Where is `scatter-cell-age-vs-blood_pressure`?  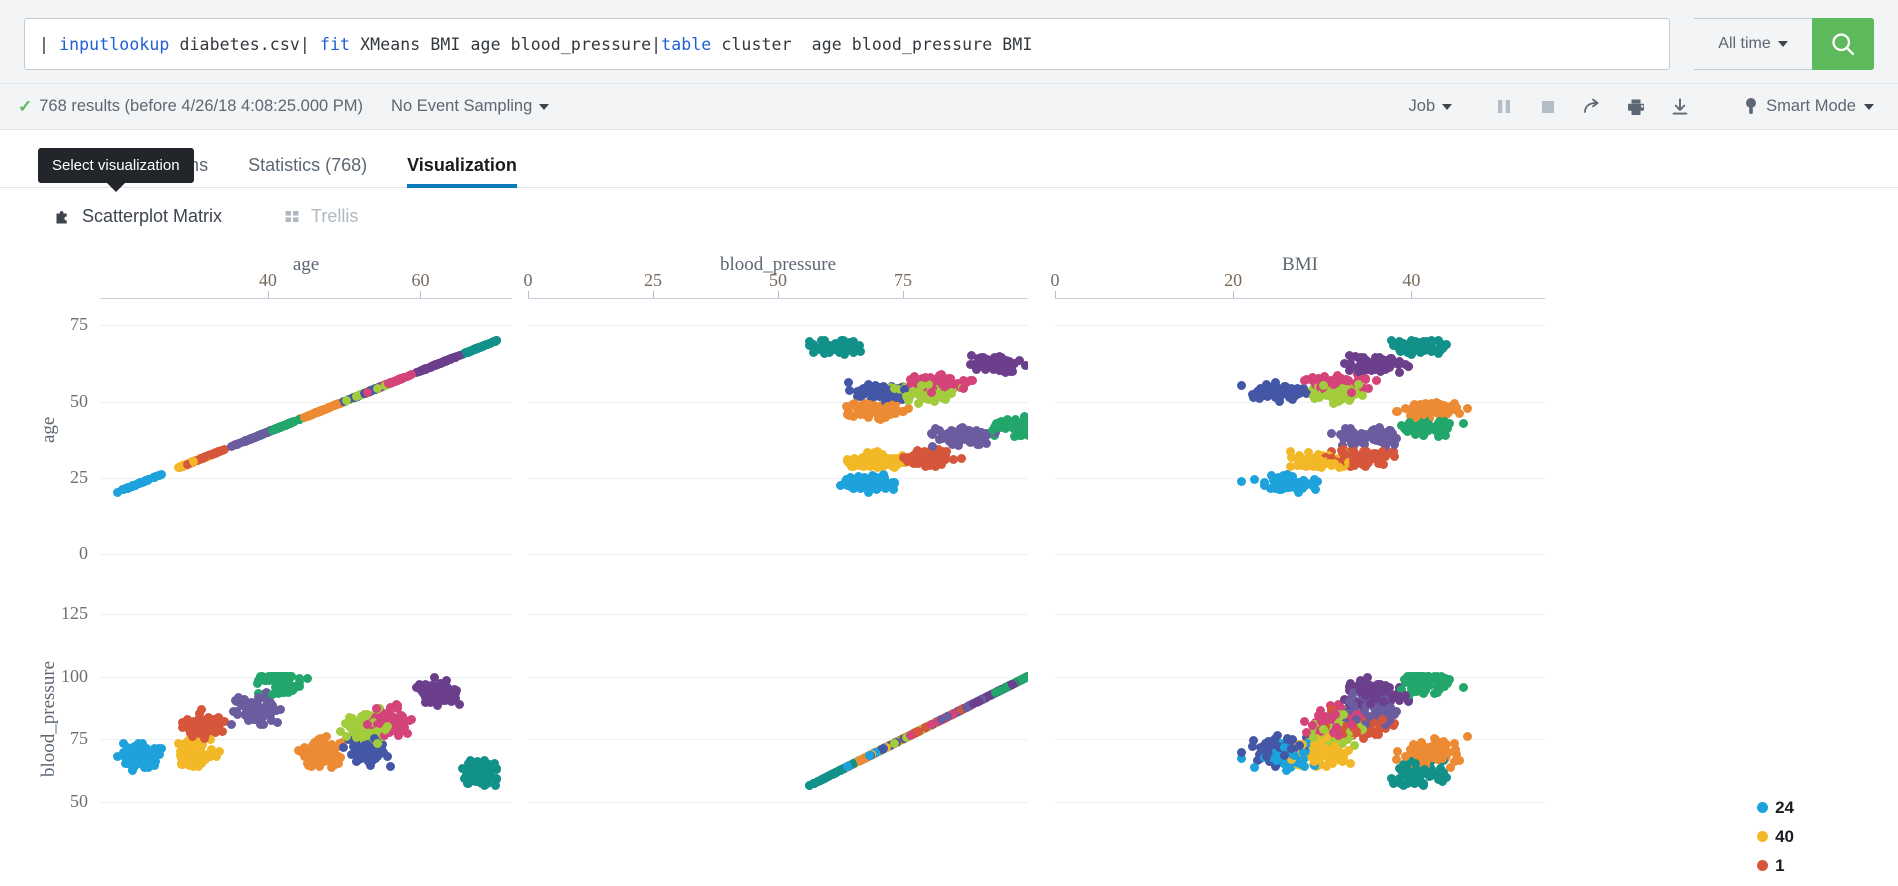 scatter-cell-age-vs-blood_pressure is located at coordinates (306, 714).